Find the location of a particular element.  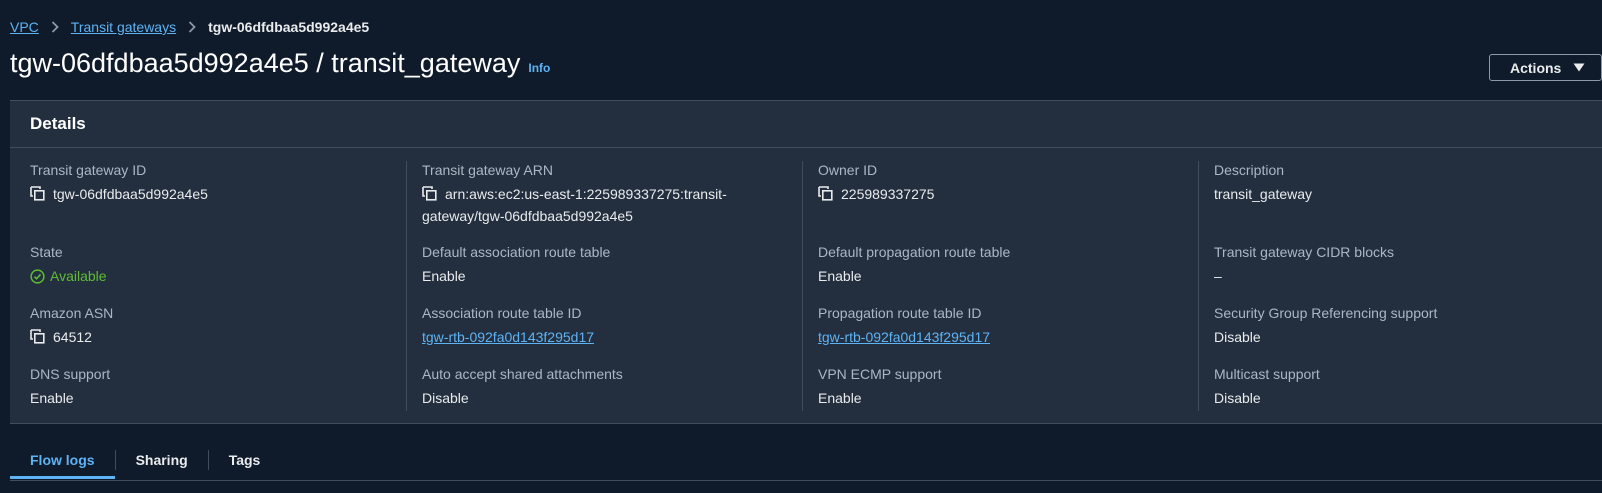

tabs-divider-line is located at coordinates (806, 480).